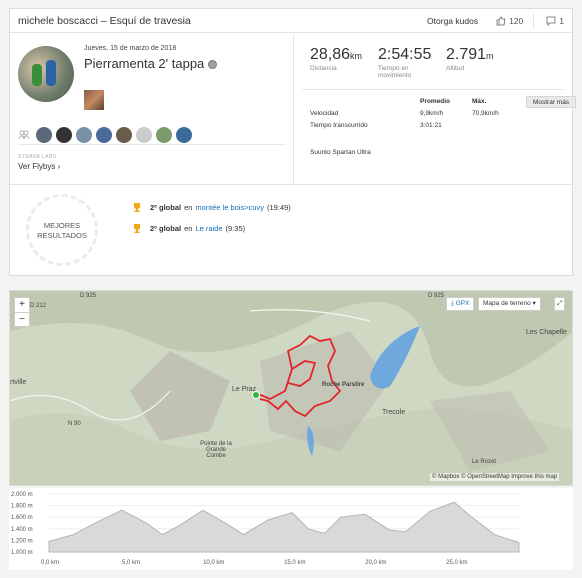 The width and height of the screenshot is (582, 578). I want to click on kudos-count: 120, so click(509, 21).